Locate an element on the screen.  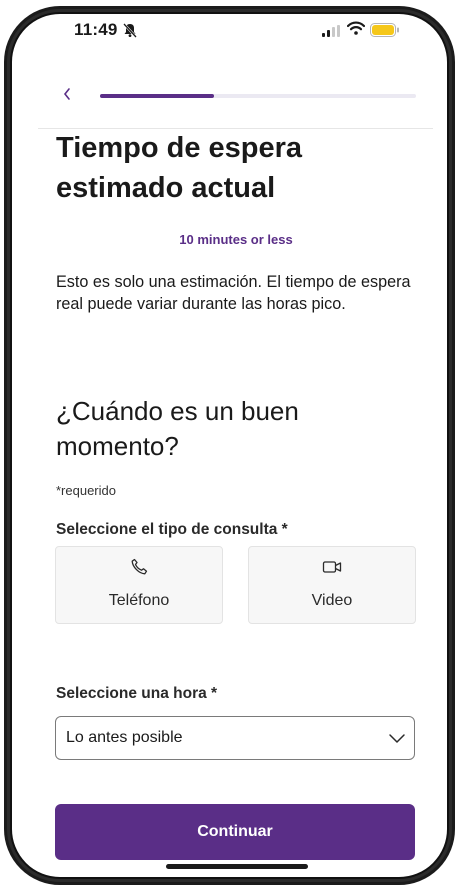
required-note: *requerido is located at coordinates (86, 490).